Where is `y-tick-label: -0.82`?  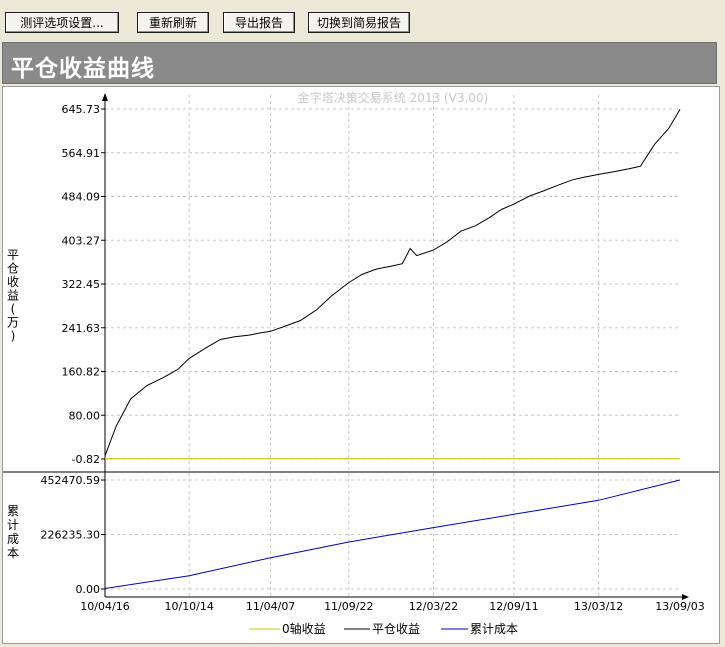 y-tick-label: -0.82 is located at coordinates (86, 459).